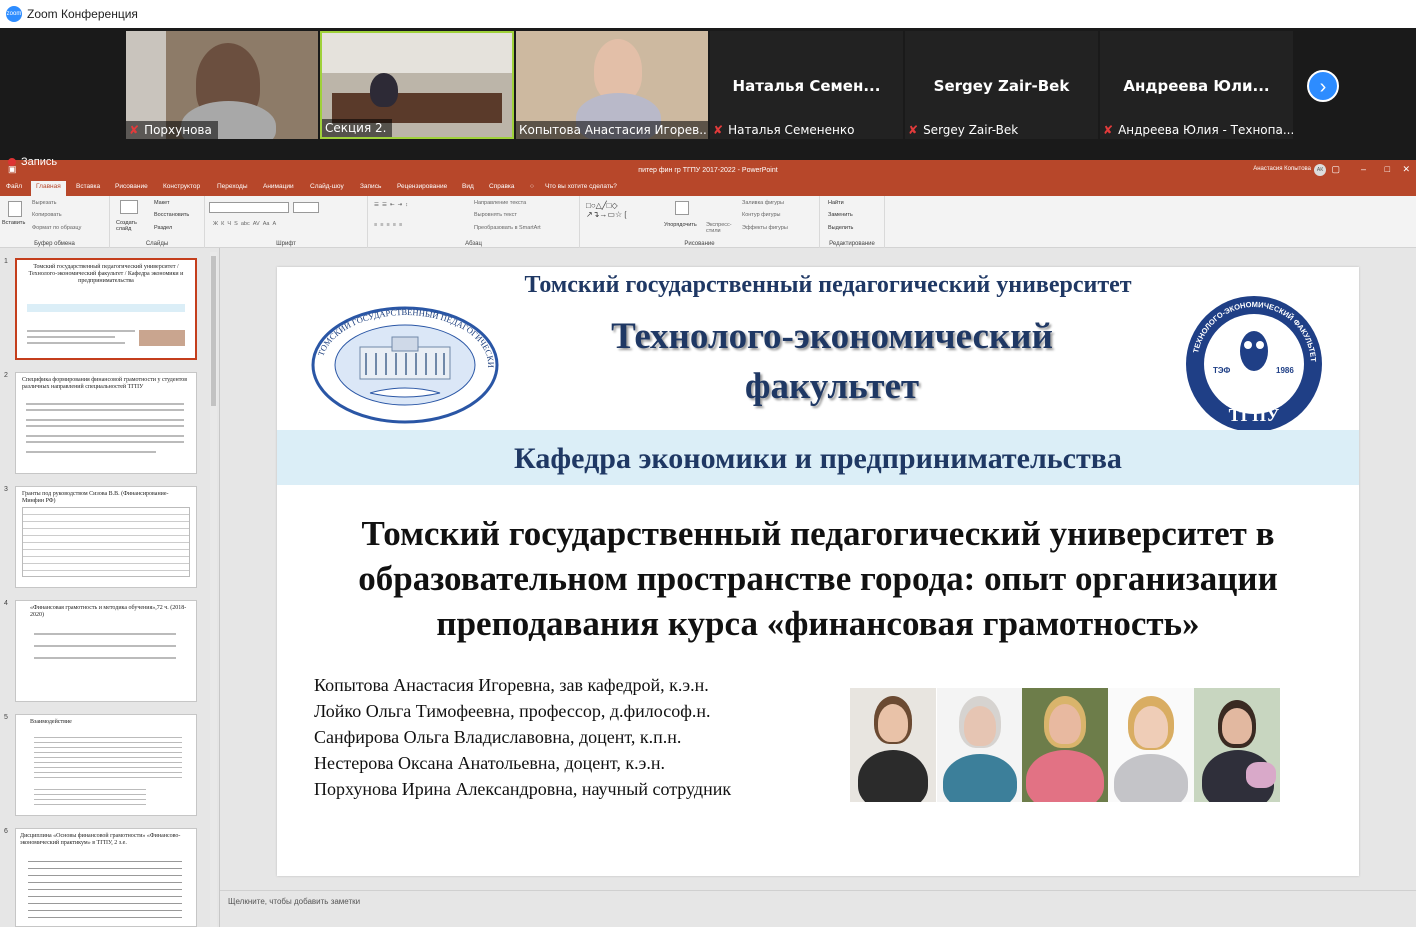 This screenshot has height=927, width=1416. What do you see at coordinates (294, 901) in the screenshot?
I see `notes-placeholder: Щелкните, чтобы добавить заметки` at bounding box center [294, 901].